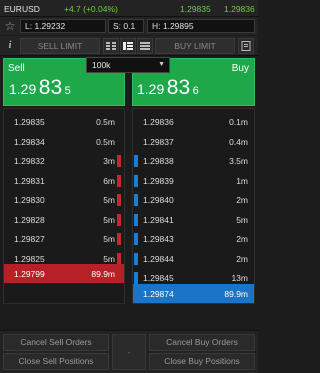 The image size is (320, 373). Describe the element at coordinates (60, 46) in the screenshot. I see `sell-limit-button: SELL LIMIT` at that location.